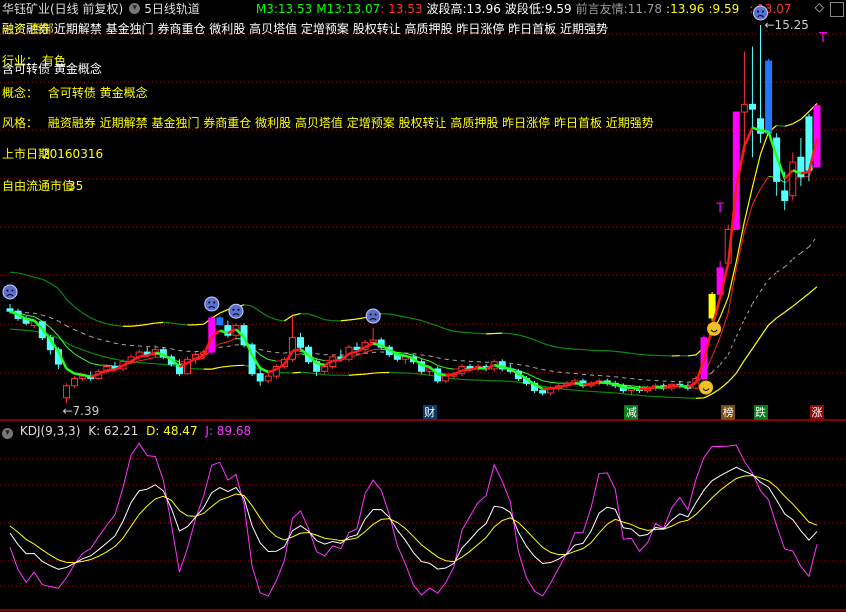 The image size is (846, 612). Describe the element at coordinates (728, 412) in the screenshot. I see `event-marker: 榜` at that location.